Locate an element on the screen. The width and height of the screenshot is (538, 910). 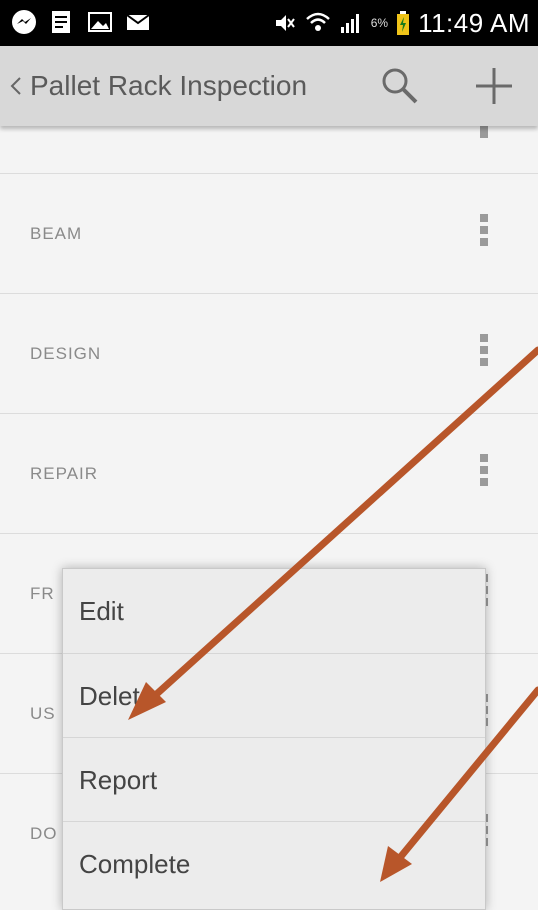
menu-item-label: Complete is located at coordinates (135, 863).